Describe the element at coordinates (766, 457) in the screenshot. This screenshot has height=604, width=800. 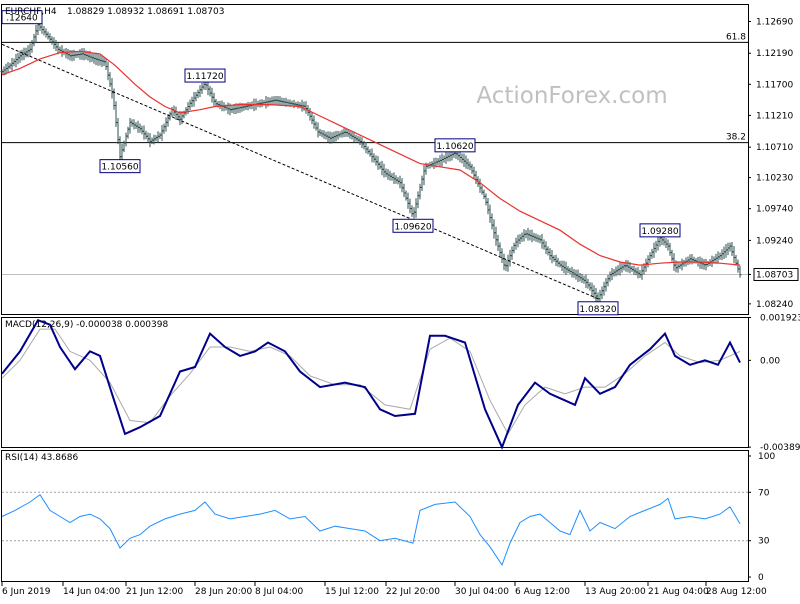
I see `rsi-tick-label: 100` at that location.